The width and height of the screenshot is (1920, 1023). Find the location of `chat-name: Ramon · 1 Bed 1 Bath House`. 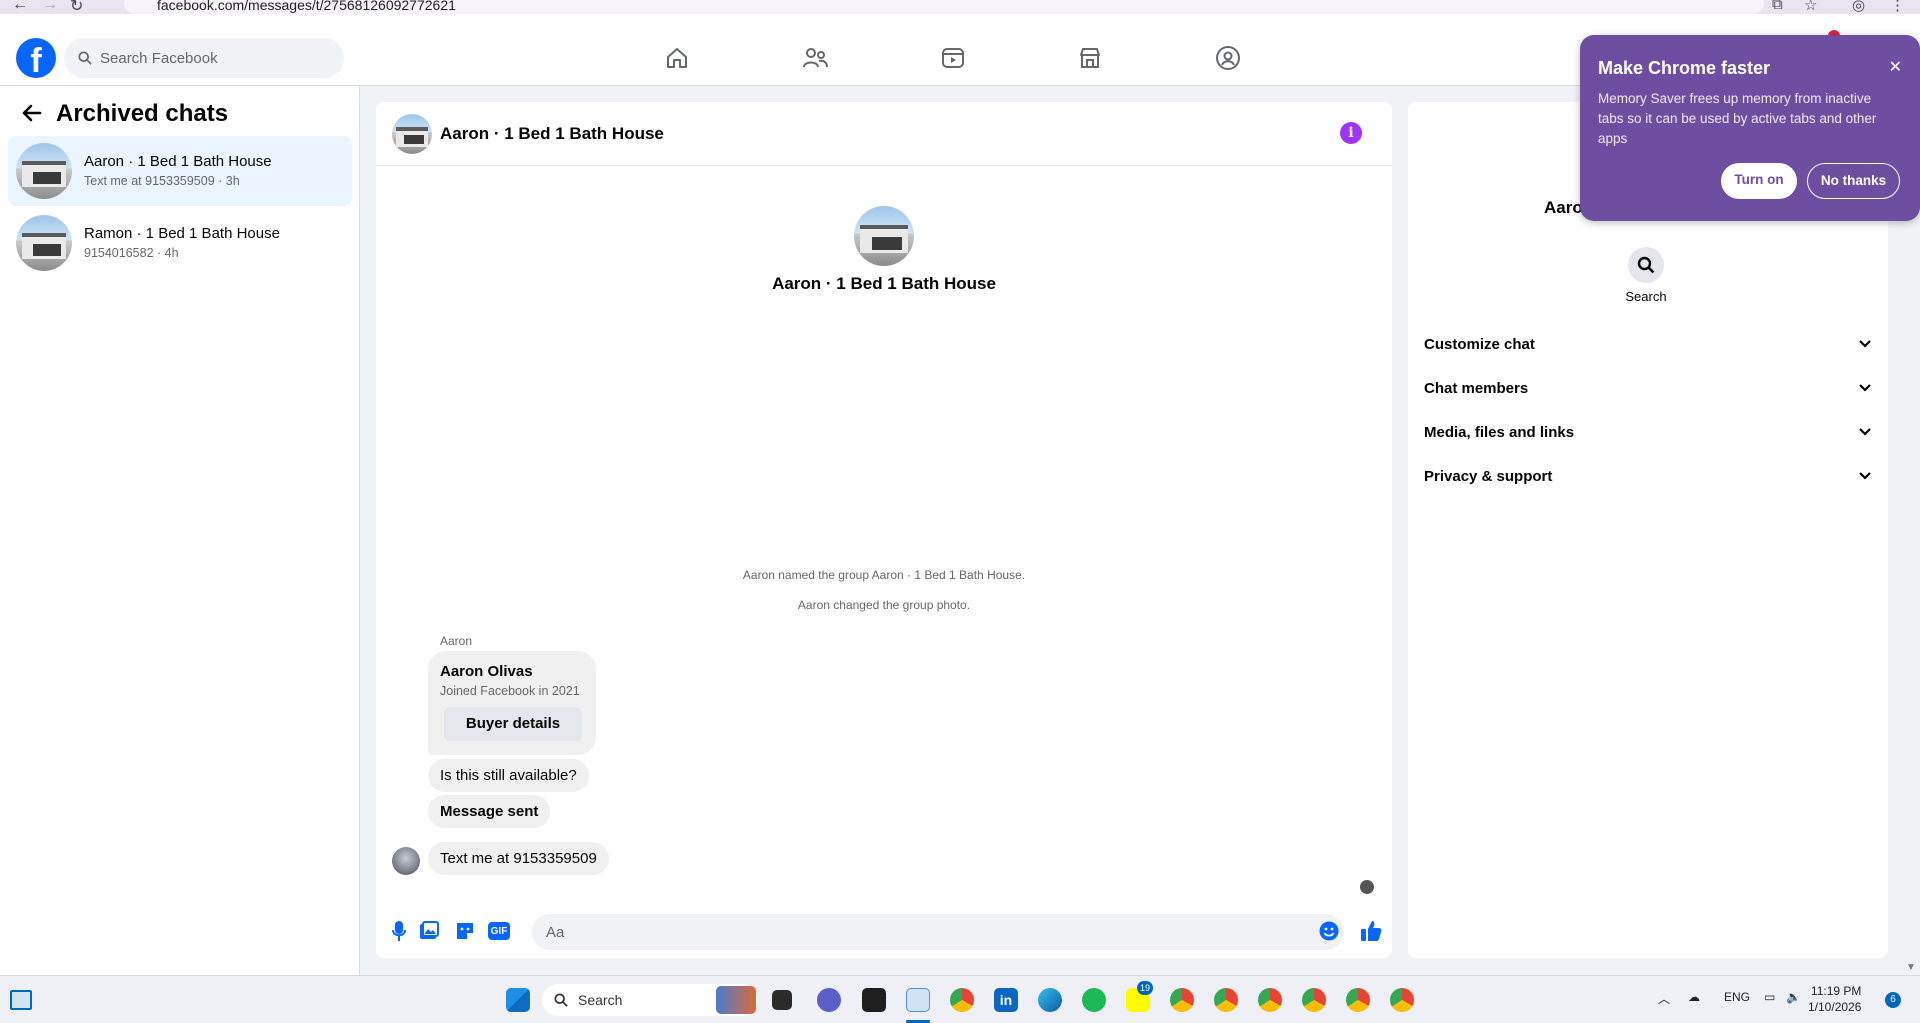

chat-name: Ramon · 1 Bed 1 Bath House is located at coordinates (182, 233).